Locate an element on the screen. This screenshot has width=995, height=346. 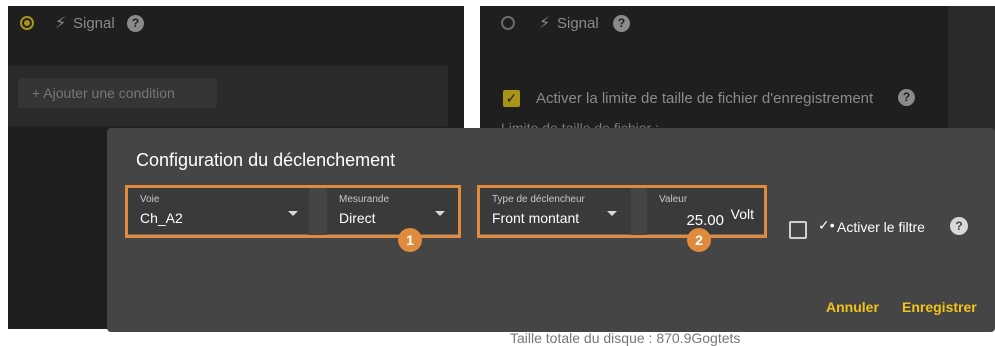
signal-label-right: Signal is located at coordinates (578, 23).